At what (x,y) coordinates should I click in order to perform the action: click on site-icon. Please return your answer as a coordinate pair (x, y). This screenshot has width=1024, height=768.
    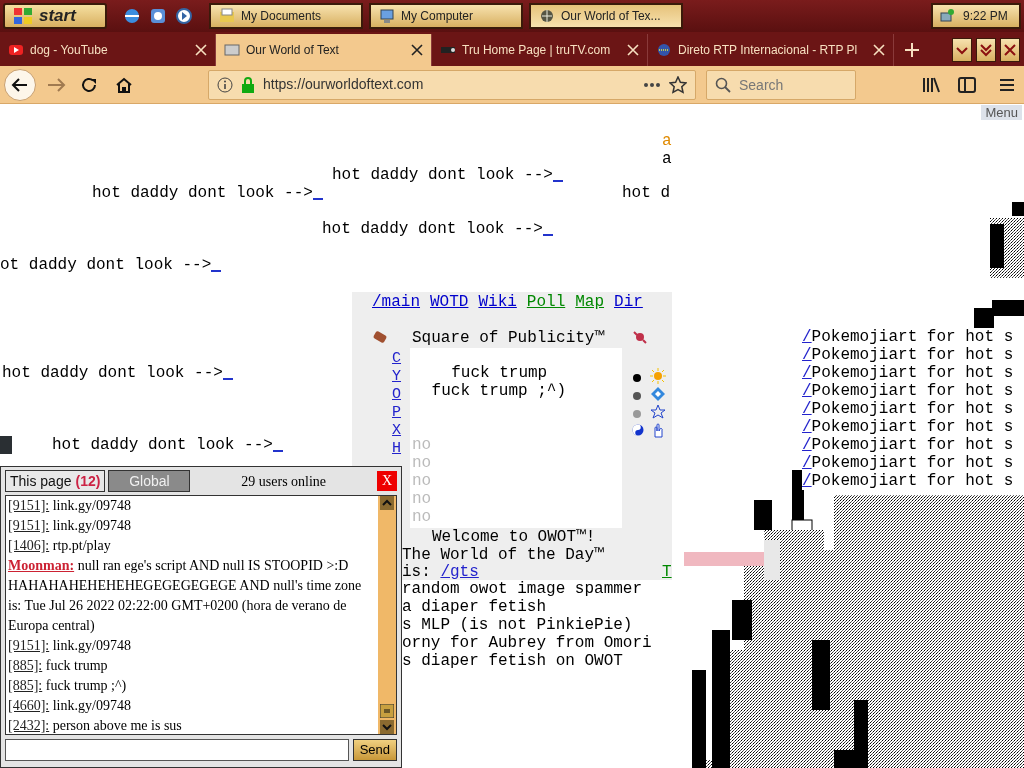
    Looking at the image, I should click on (232, 50).